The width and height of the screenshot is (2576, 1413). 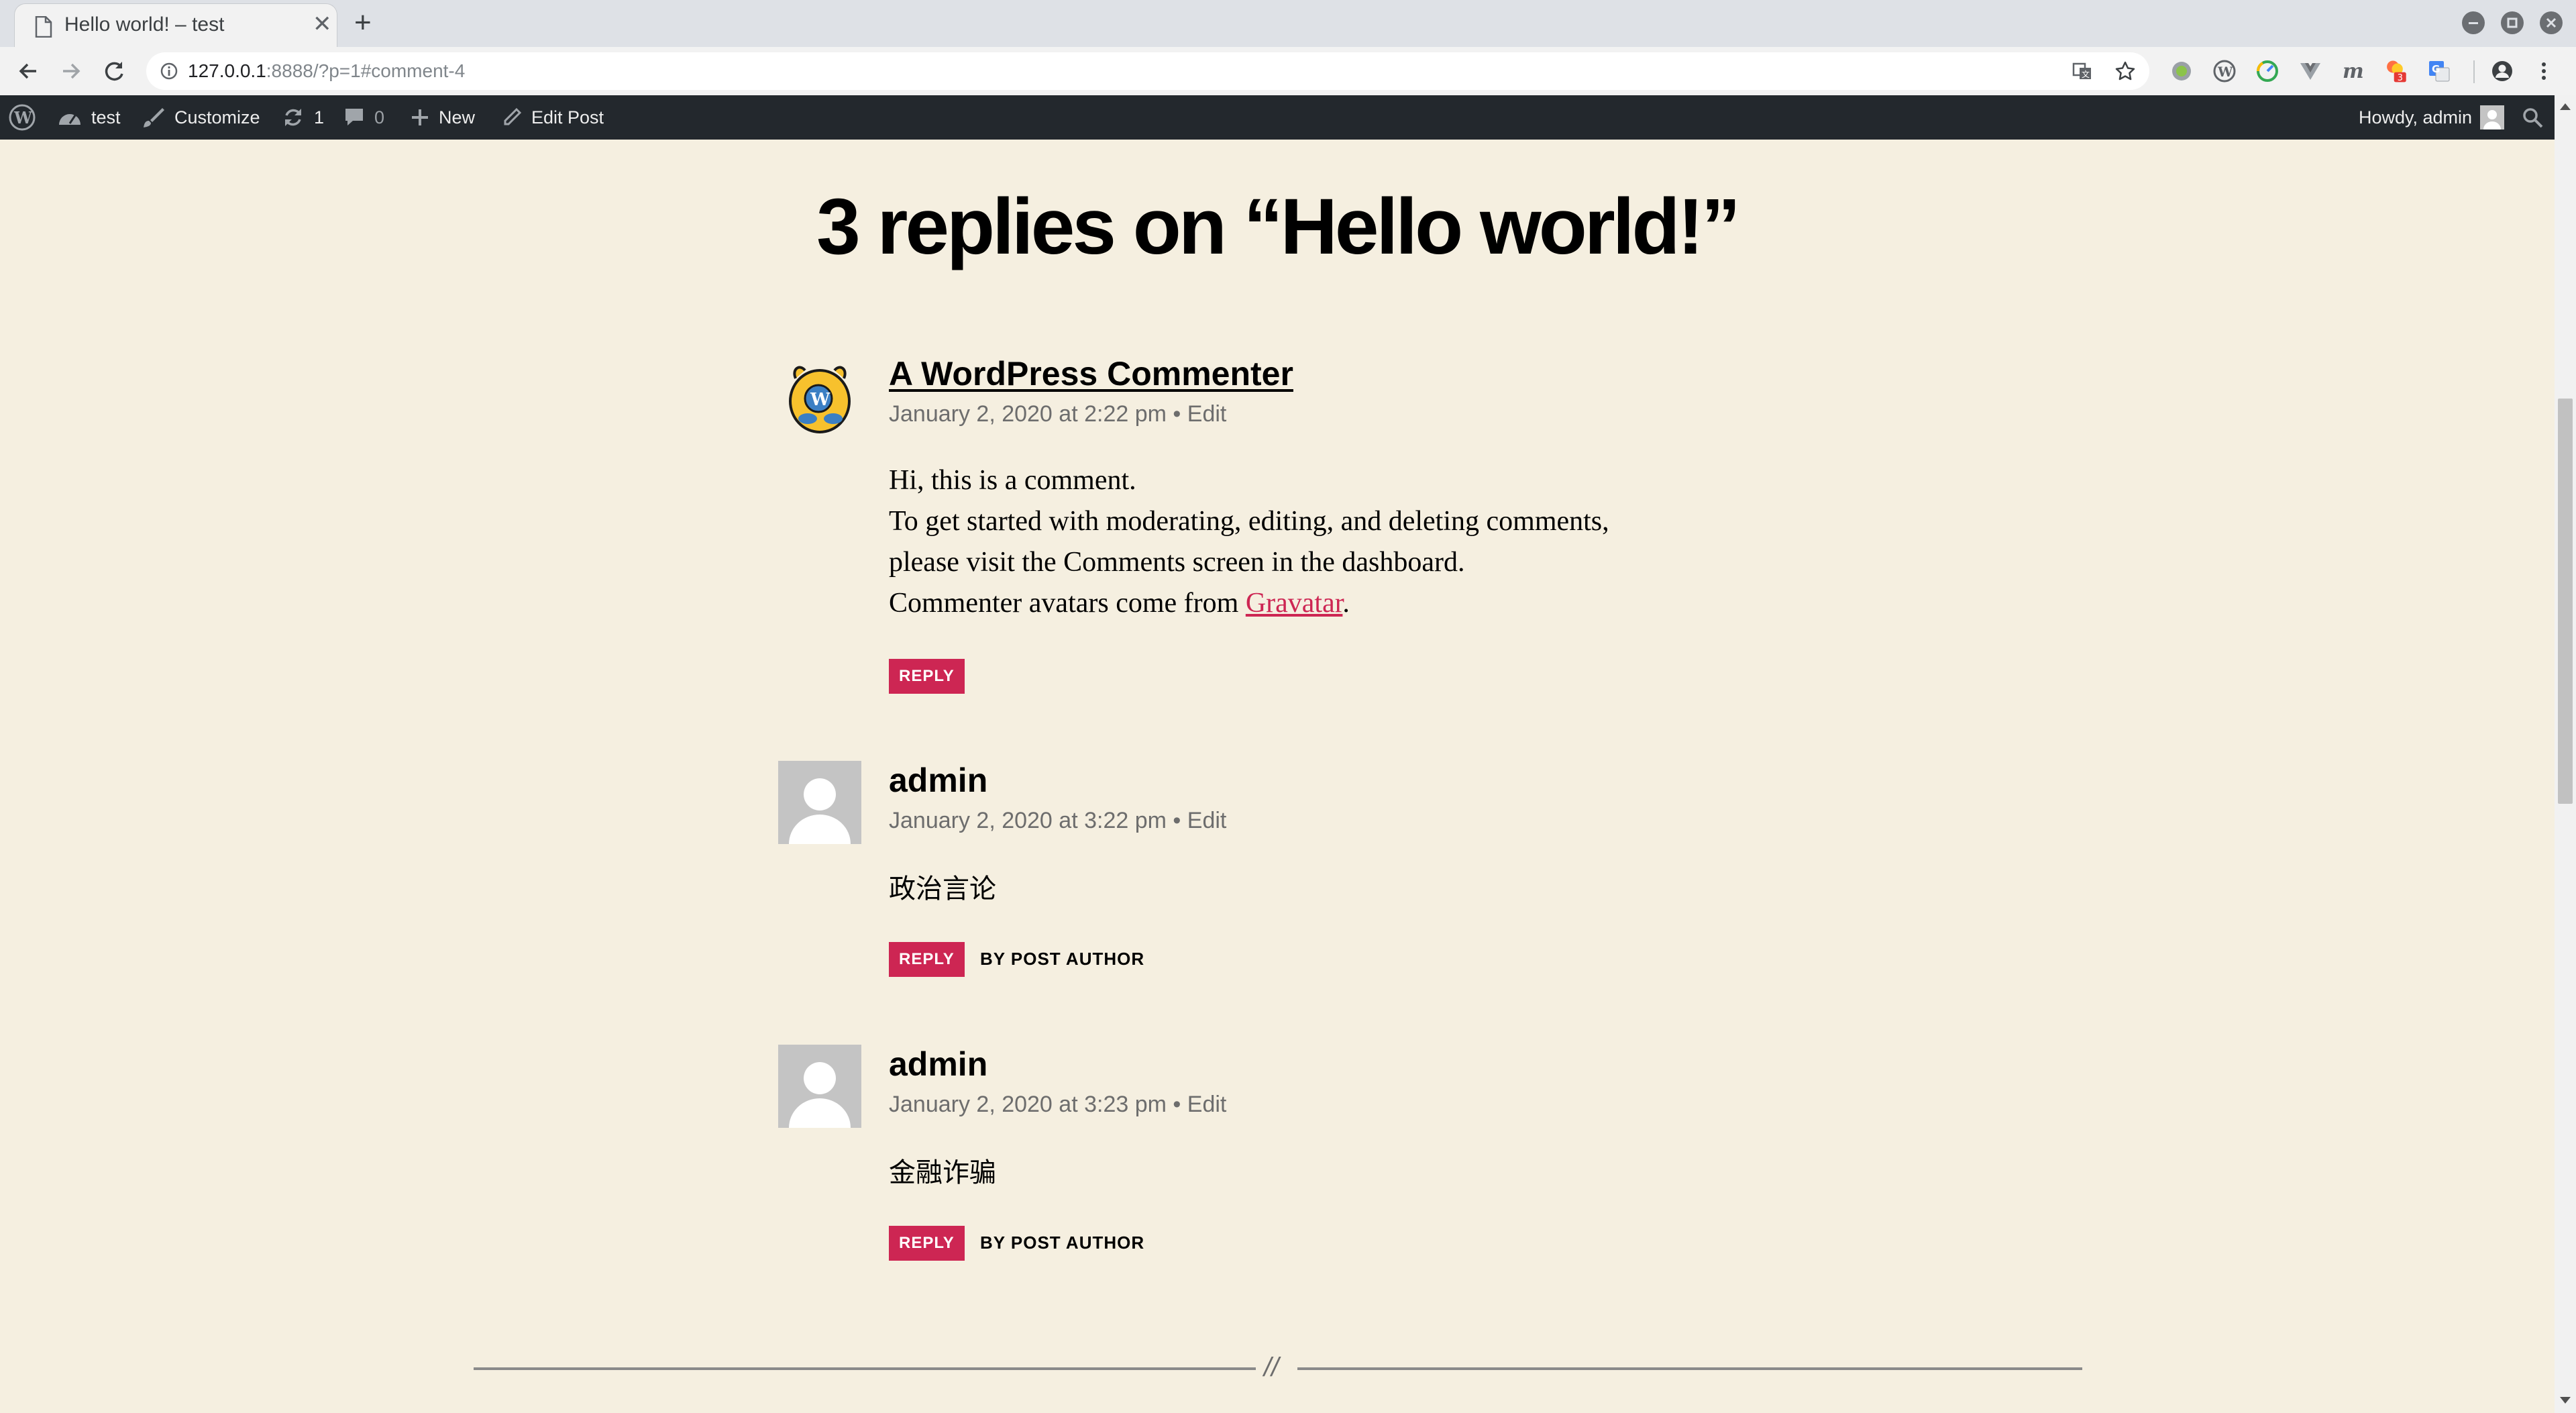 What do you see at coordinates (2565, 106) in the screenshot?
I see `scroll-up-icon` at bounding box center [2565, 106].